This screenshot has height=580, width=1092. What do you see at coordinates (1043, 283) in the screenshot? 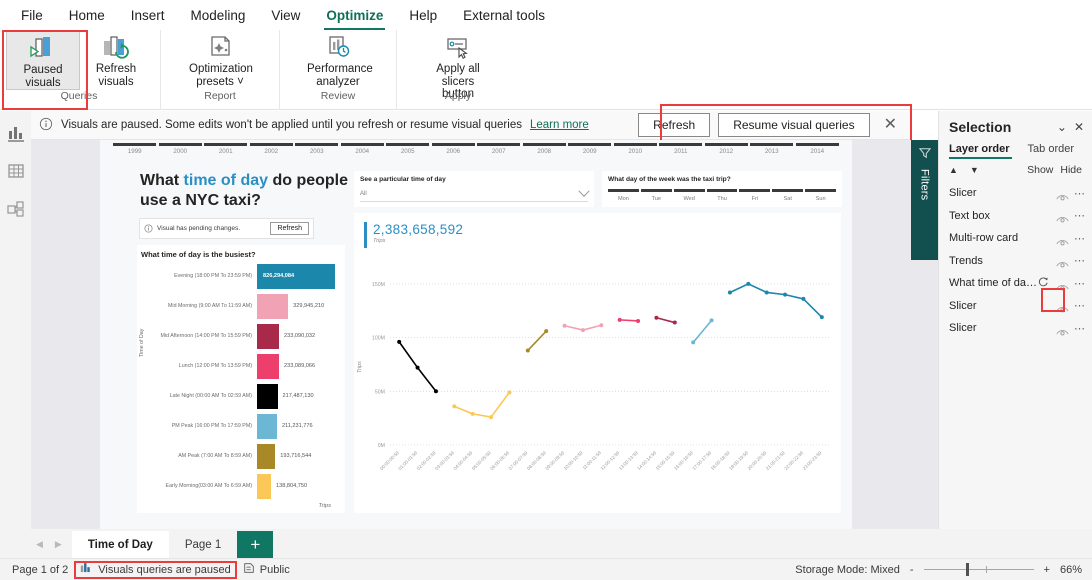
I see `refresh-spinner-icon` at bounding box center [1043, 283].